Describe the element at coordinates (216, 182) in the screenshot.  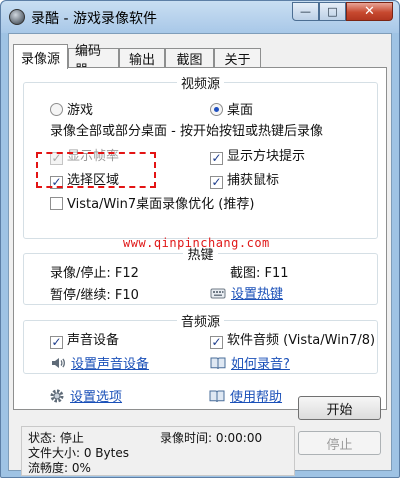
I see `capture-mouse-check-icon: ✓` at that location.